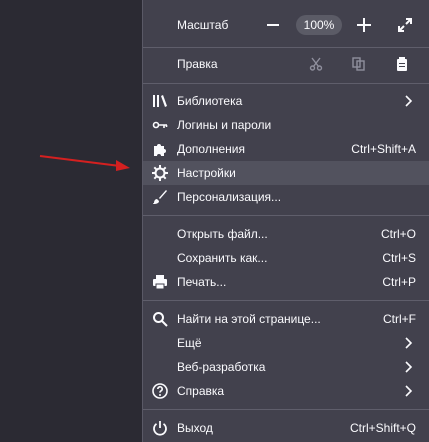  I want to click on minus-icon, so click(273, 25).